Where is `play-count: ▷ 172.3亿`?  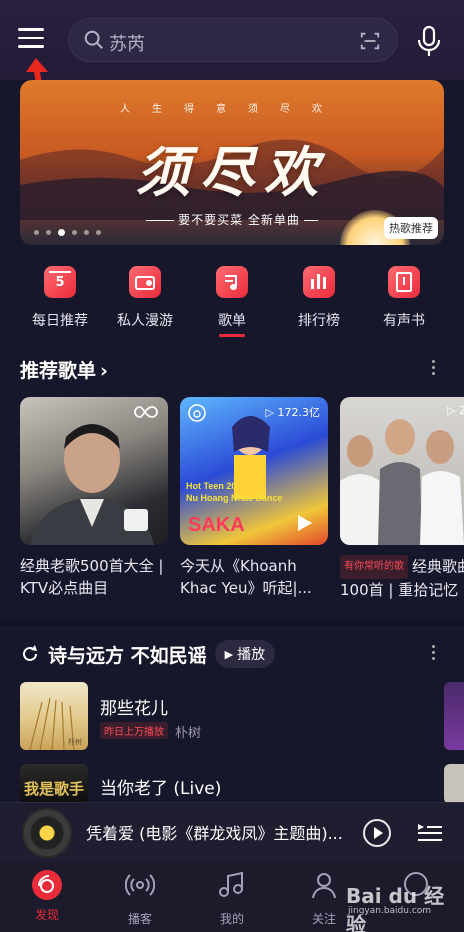 play-count: ▷ 172.3亿 is located at coordinates (292, 412).